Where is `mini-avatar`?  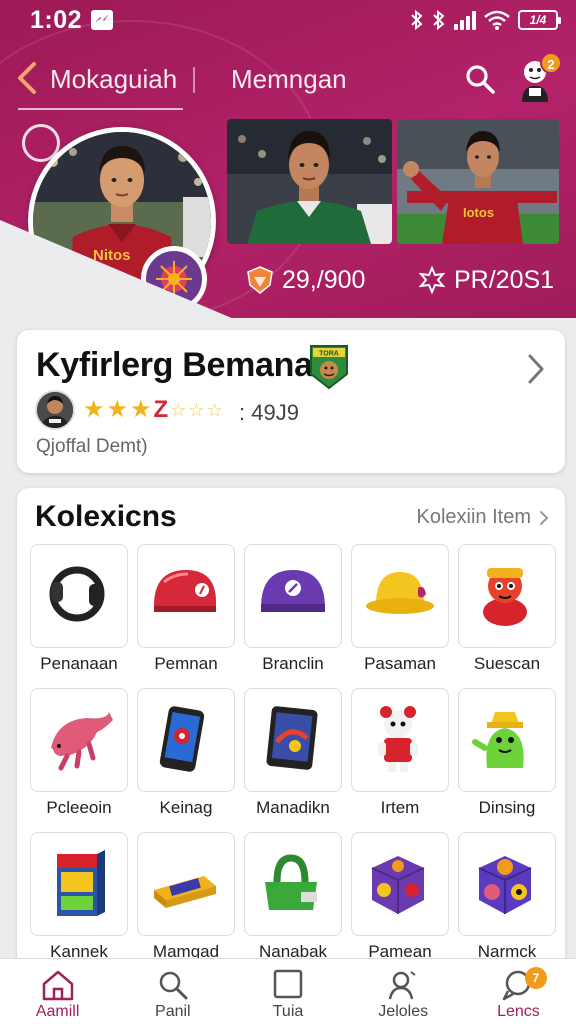
mini-avatar is located at coordinates (55, 410).